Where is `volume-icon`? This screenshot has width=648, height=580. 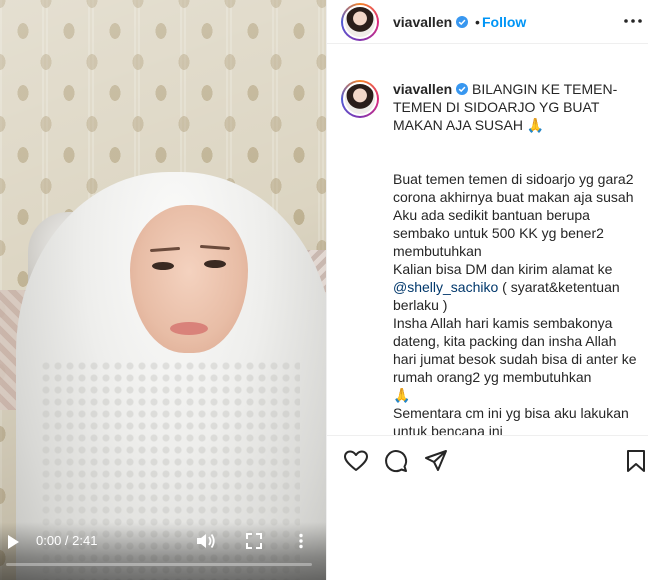 volume-icon is located at coordinates (206, 541).